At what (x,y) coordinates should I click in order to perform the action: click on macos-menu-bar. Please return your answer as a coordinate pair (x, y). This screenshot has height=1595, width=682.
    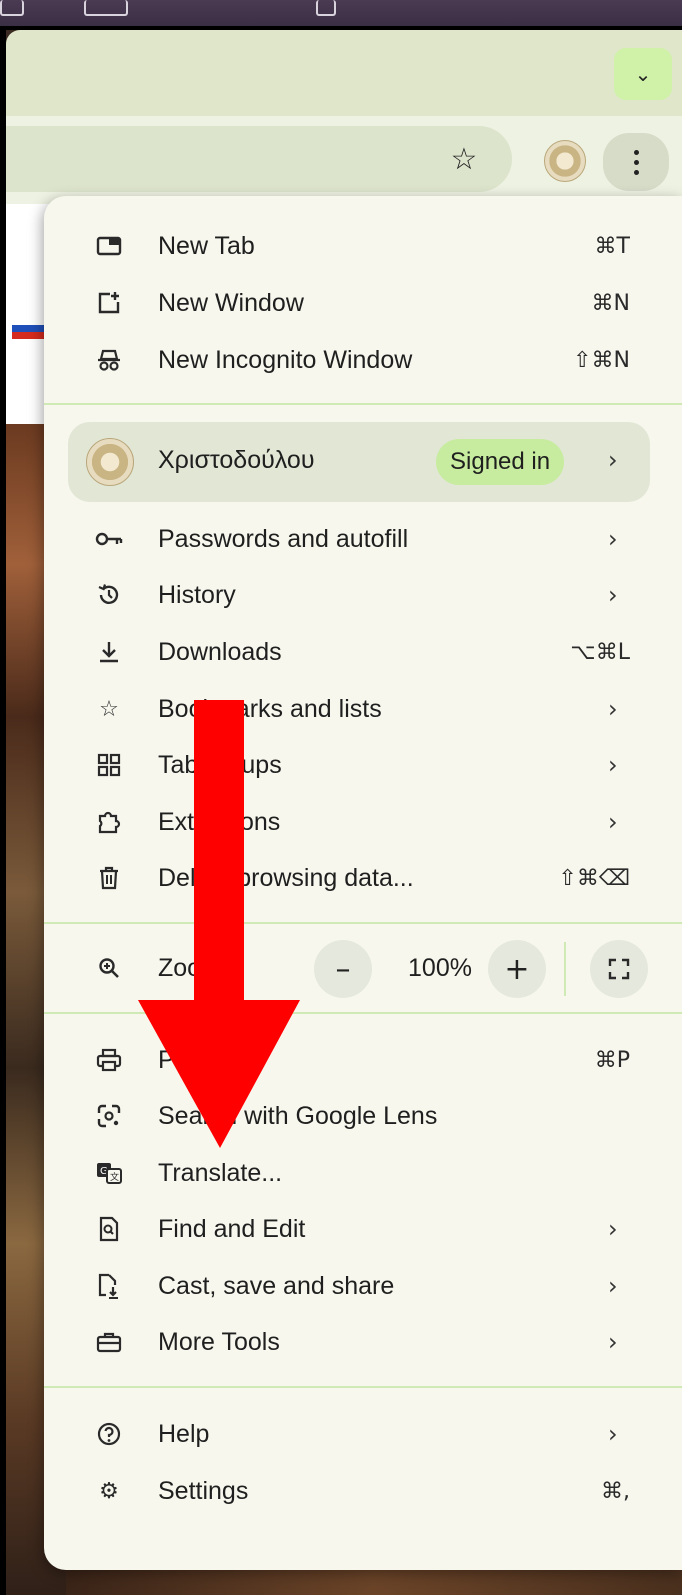
    Looking at the image, I should click on (341, 13).